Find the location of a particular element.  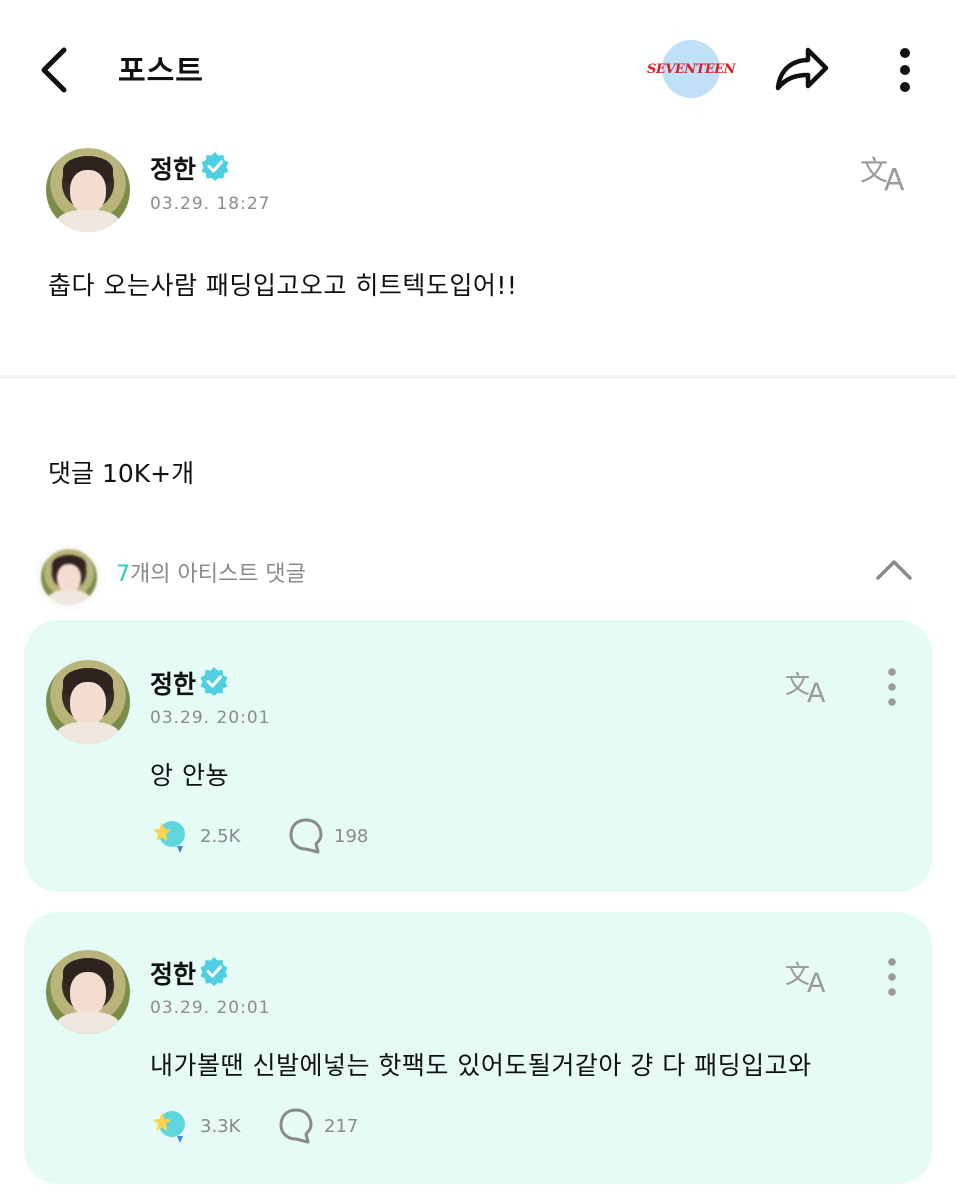

author-name-text: 정한 is located at coordinates (173, 169).